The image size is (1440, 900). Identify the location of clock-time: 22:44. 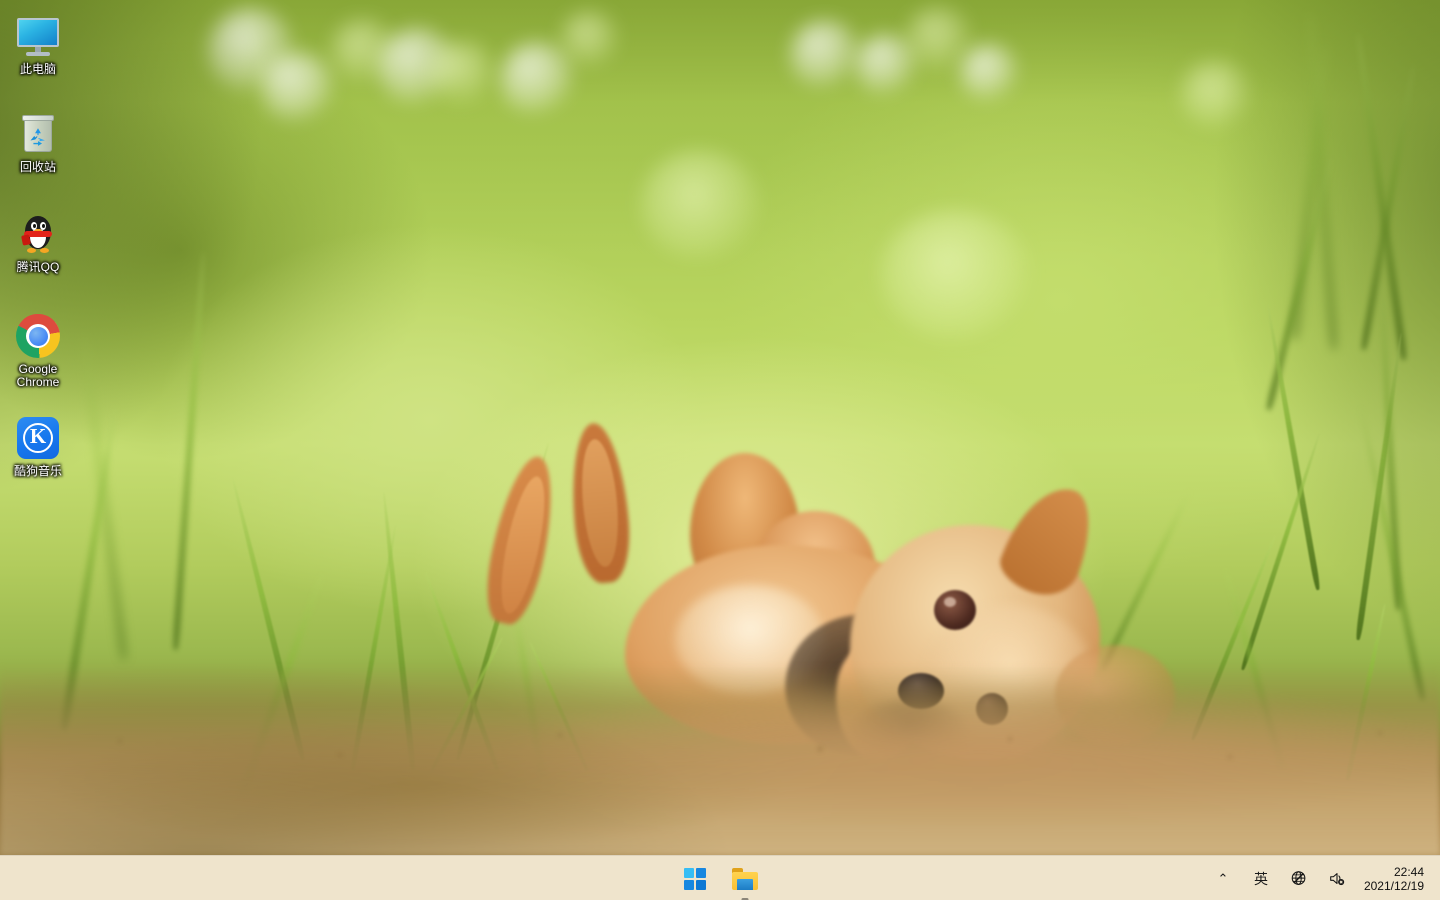
(1408, 871).